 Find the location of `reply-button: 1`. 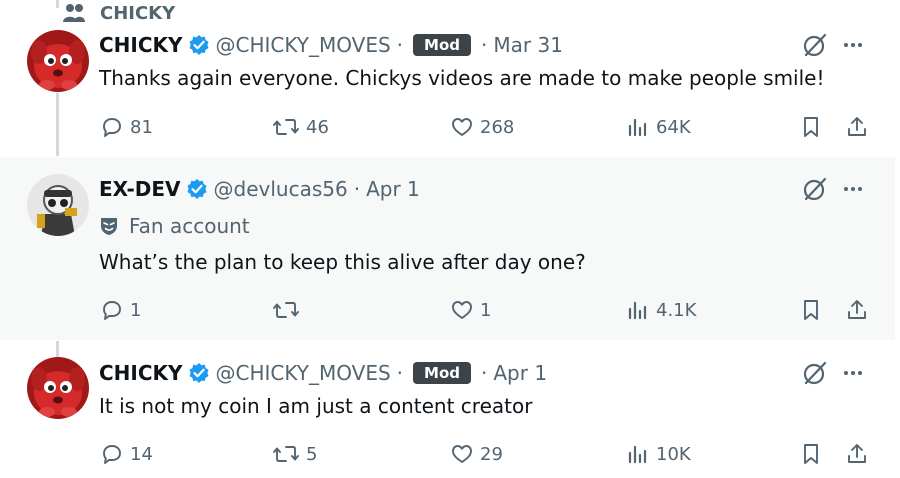

reply-button: 1 is located at coordinates (120, 310).